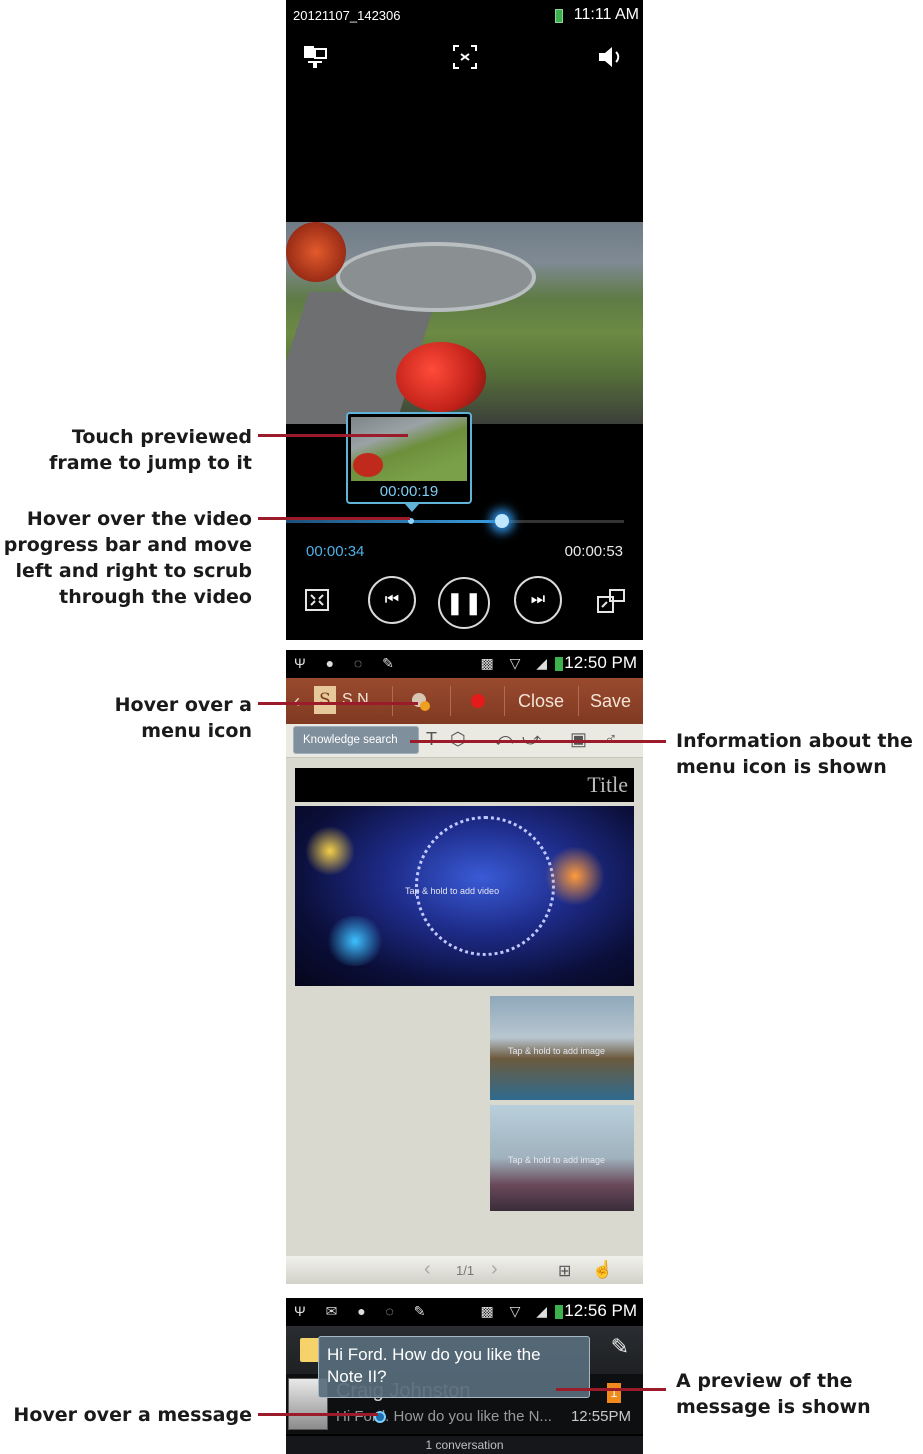  I want to click on next-icon: ⏭, so click(538, 599).